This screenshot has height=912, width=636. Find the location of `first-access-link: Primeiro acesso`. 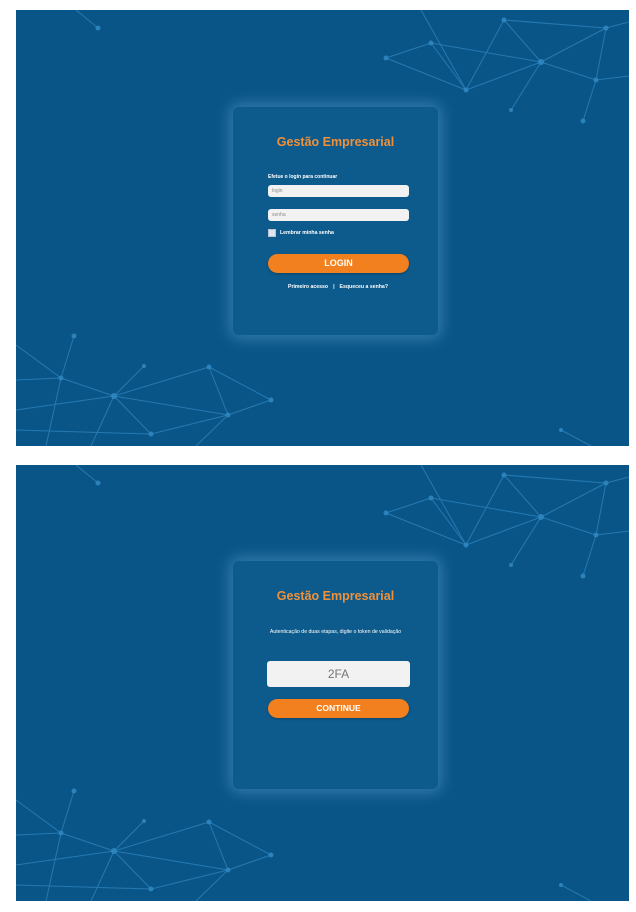

first-access-link: Primeiro acesso is located at coordinates (308, 287).